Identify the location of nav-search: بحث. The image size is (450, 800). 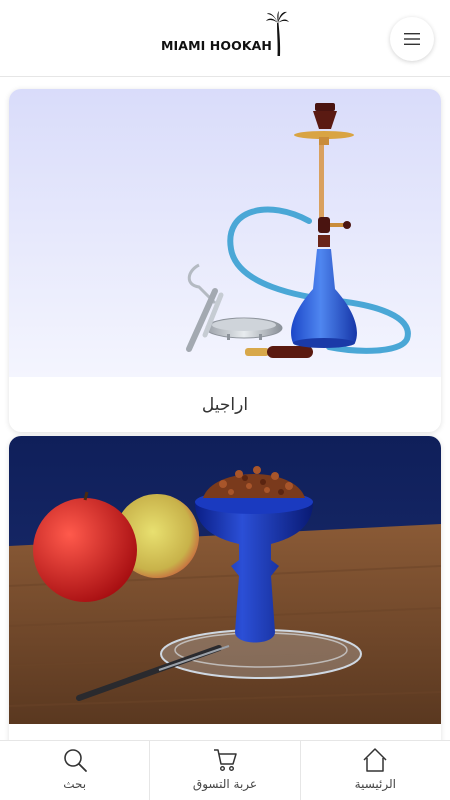
(74, 770).